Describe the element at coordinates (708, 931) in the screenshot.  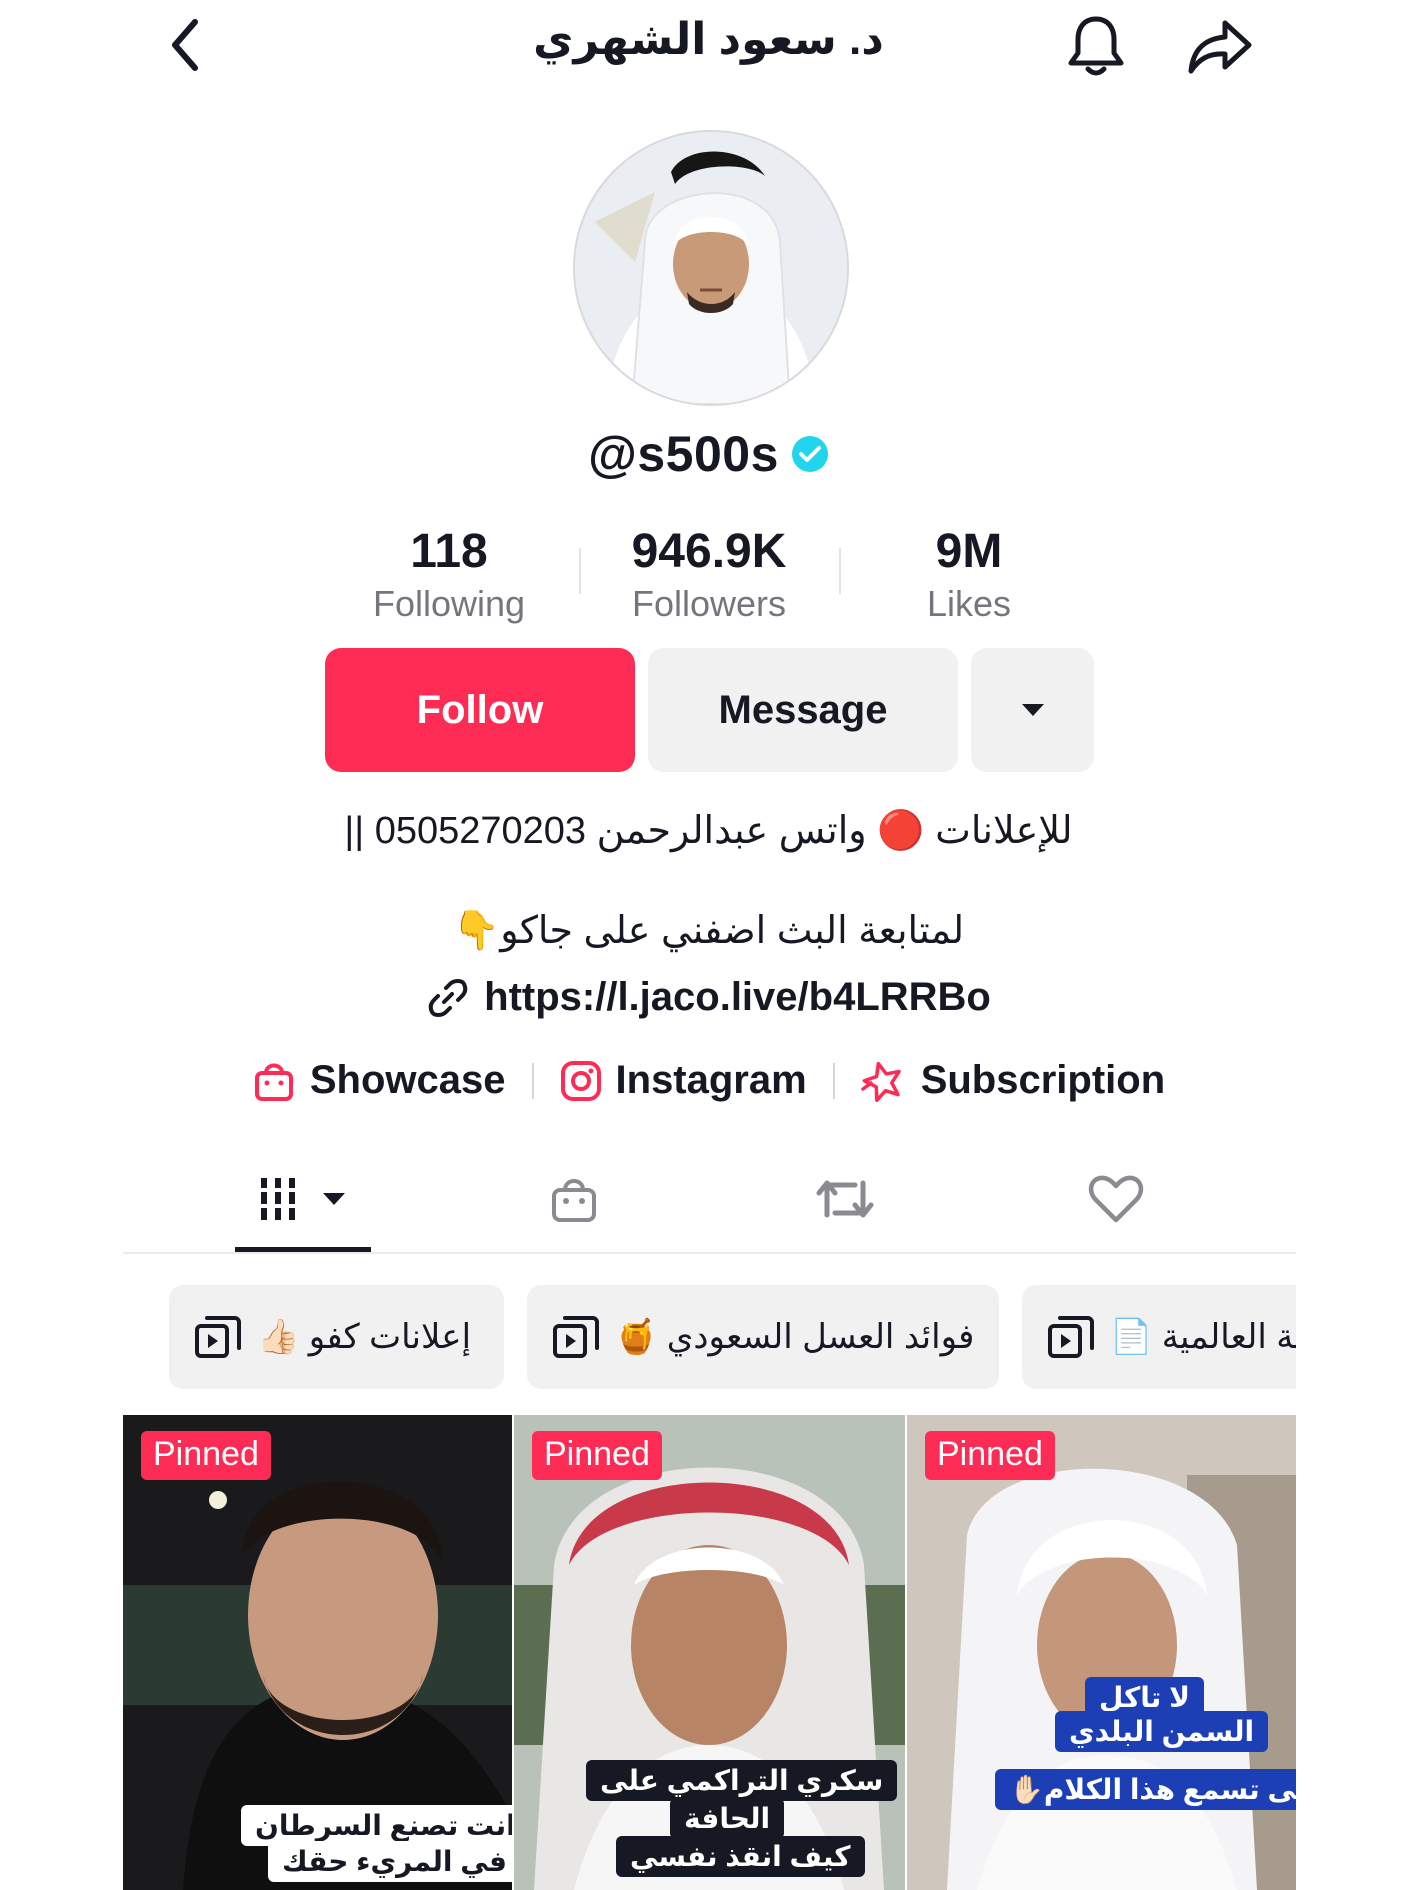
I see `bio-line-2: لمتابعة البث اضفني على جاكو👇` at that location.